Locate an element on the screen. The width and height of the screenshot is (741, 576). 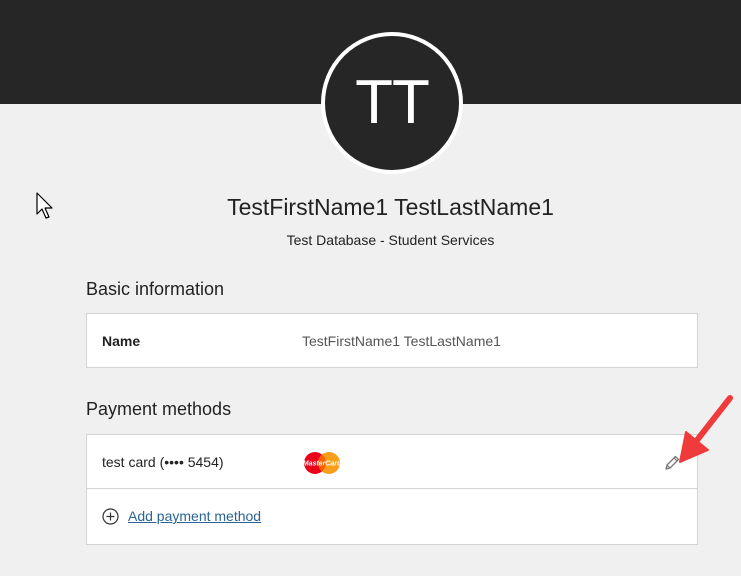
name-label: Name is located at coordinates (121, 341).